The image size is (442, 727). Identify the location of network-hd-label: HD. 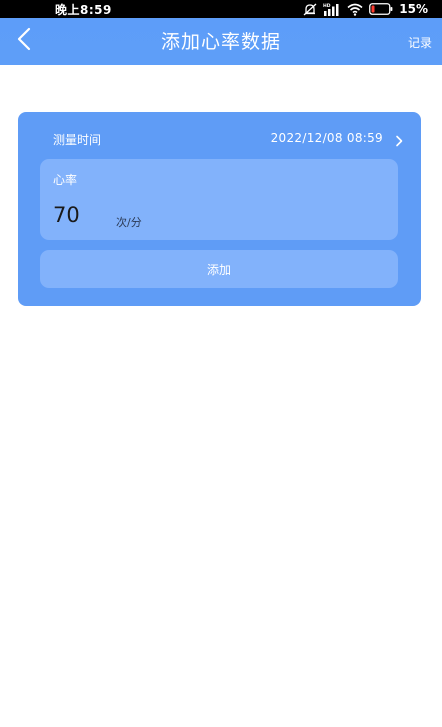
(327, 6).